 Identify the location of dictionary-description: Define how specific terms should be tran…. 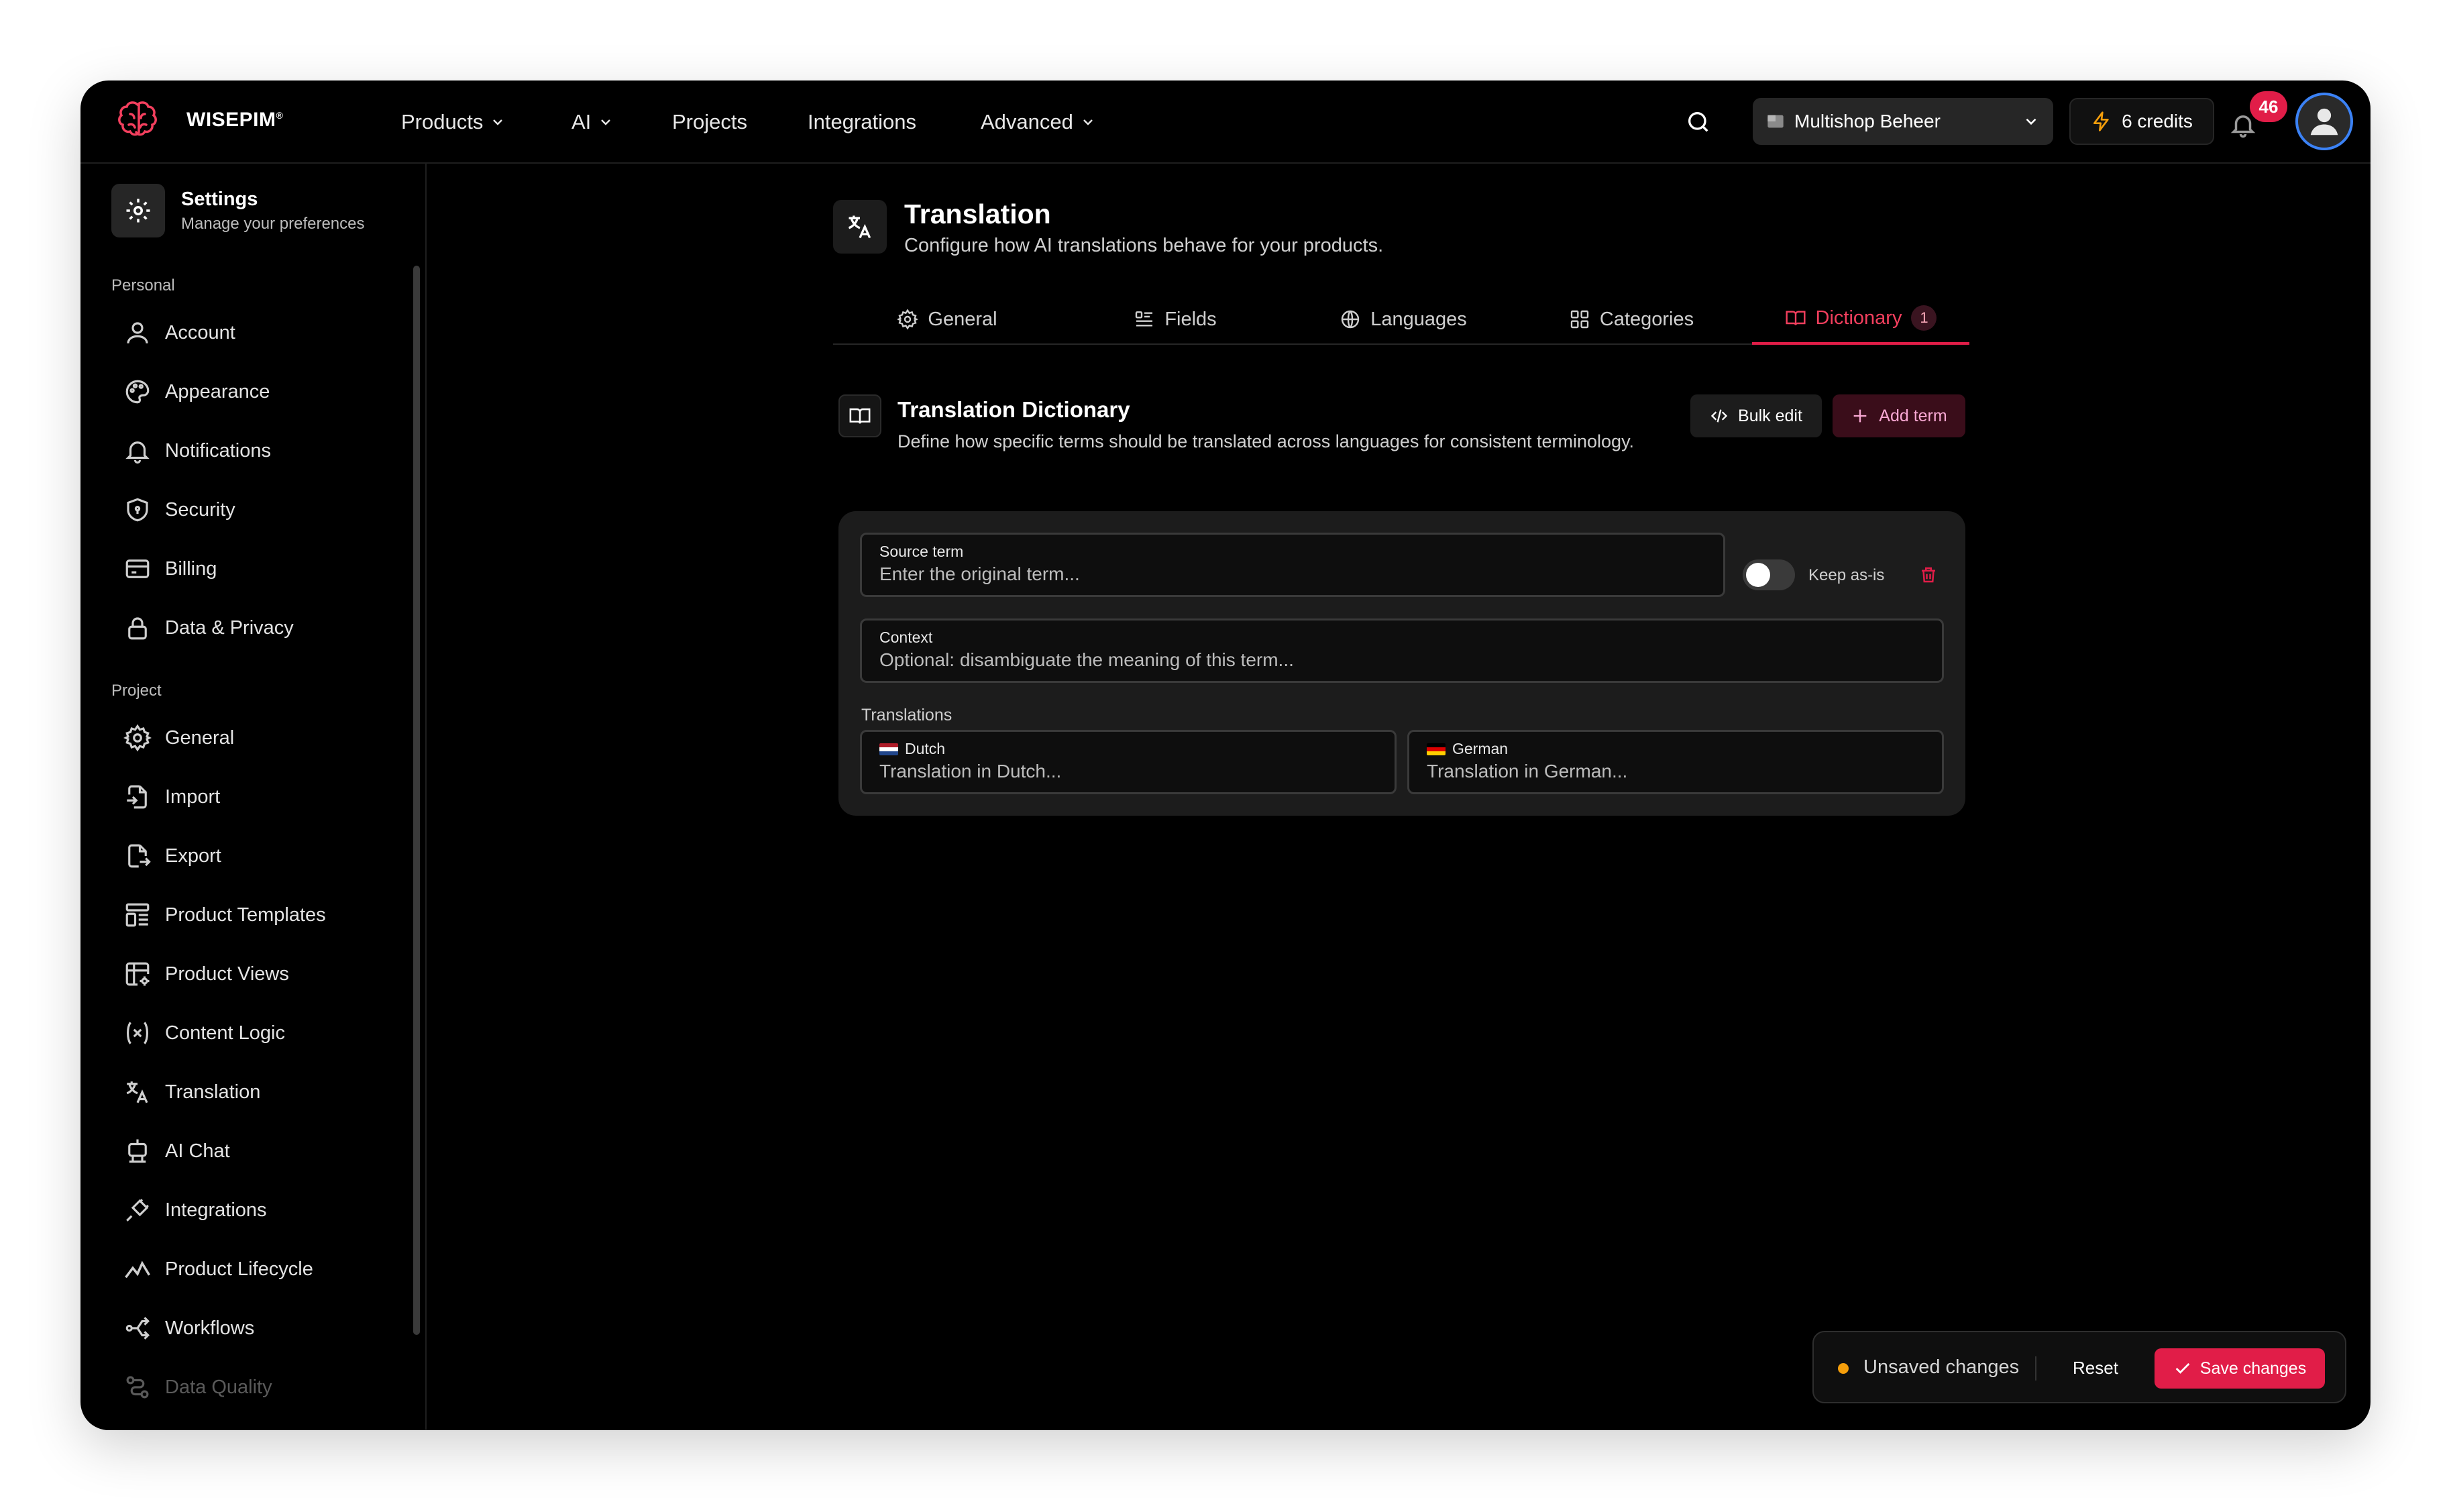
(1266, 441).